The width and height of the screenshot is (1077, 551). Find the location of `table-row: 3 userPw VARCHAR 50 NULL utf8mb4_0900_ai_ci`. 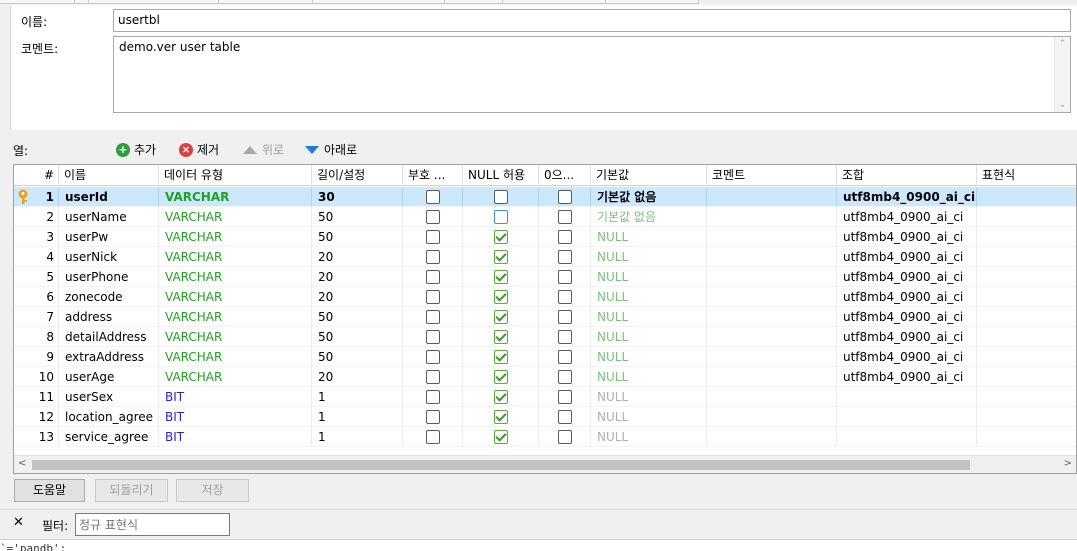

table-row: 3 userPw VARCHAR 50 NULL utf8mb4_0900_ai_ci is located at coordinates (545, 237).